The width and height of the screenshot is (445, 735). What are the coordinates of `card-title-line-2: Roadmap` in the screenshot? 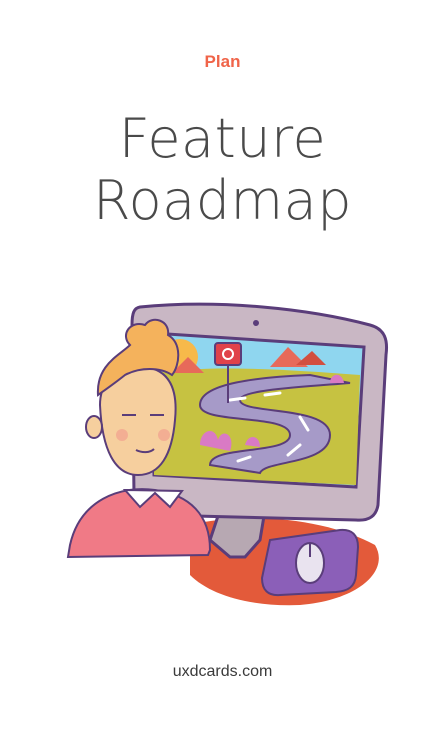 It's located at (222, 200).